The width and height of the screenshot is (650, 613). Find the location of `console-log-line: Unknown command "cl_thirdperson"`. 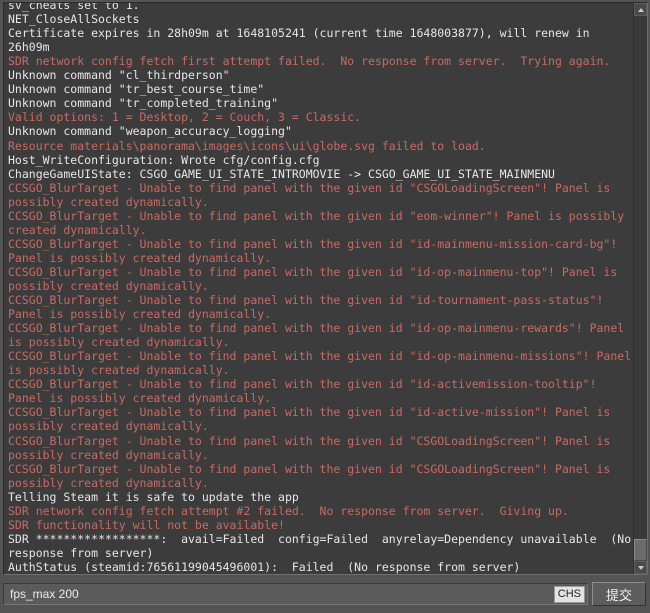

console-log-line: Unknown command "cl_thirdperson" is located at coordinates (119, 75).